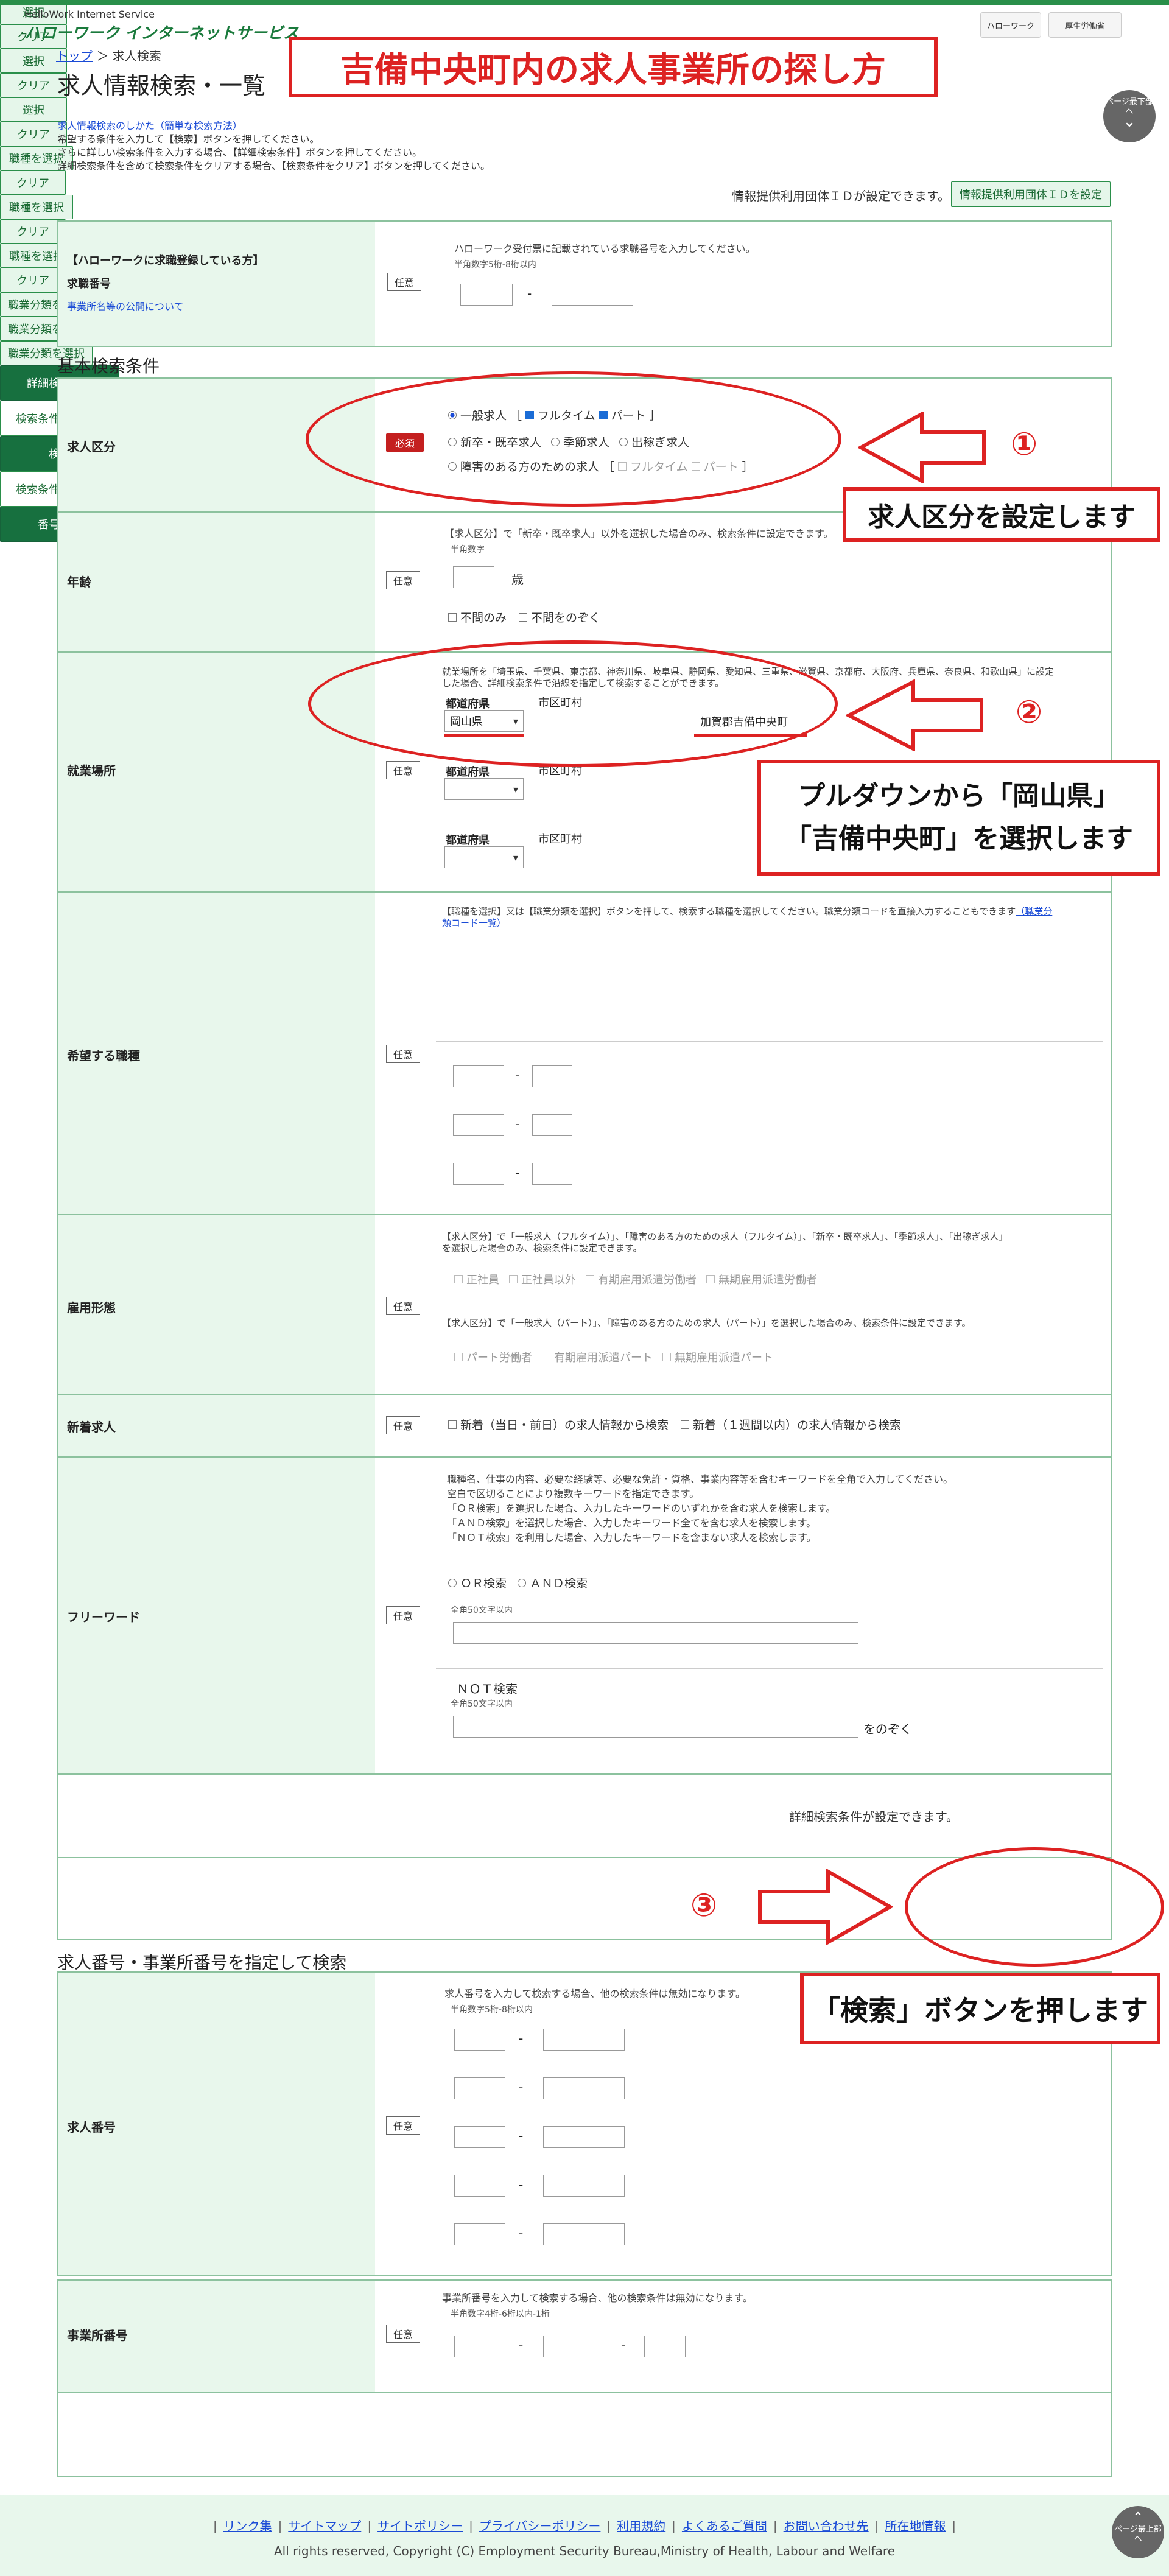  Describe the element at coordinates (473, 577) in the screenshot. I see `age-input` at that location.